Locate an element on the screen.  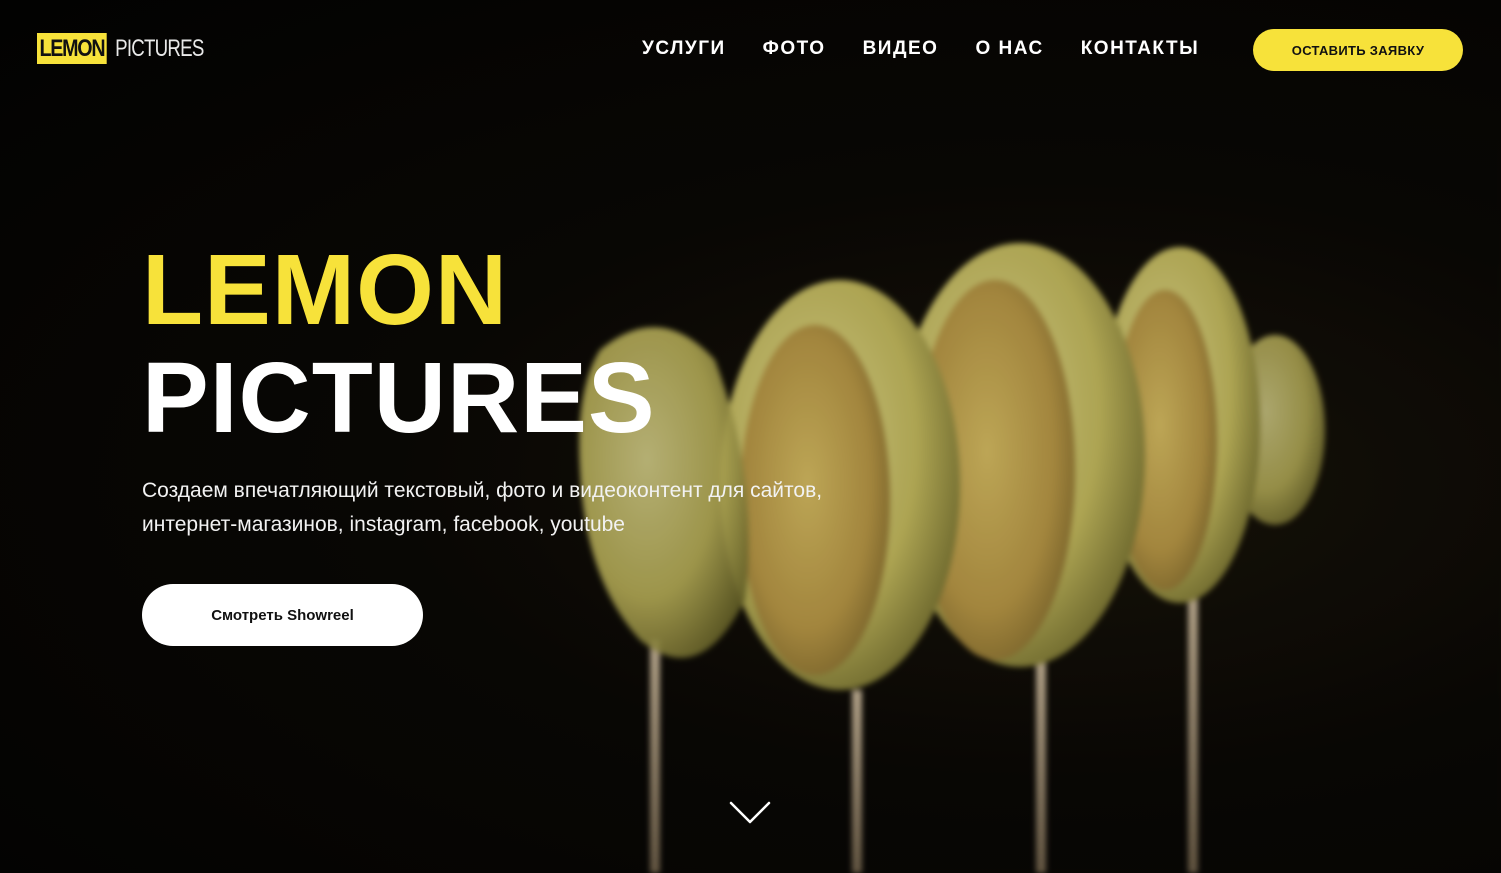
request-button: ОСТАВИТЬ ЗАЯВКУ is located at coordinates (1358, 50).